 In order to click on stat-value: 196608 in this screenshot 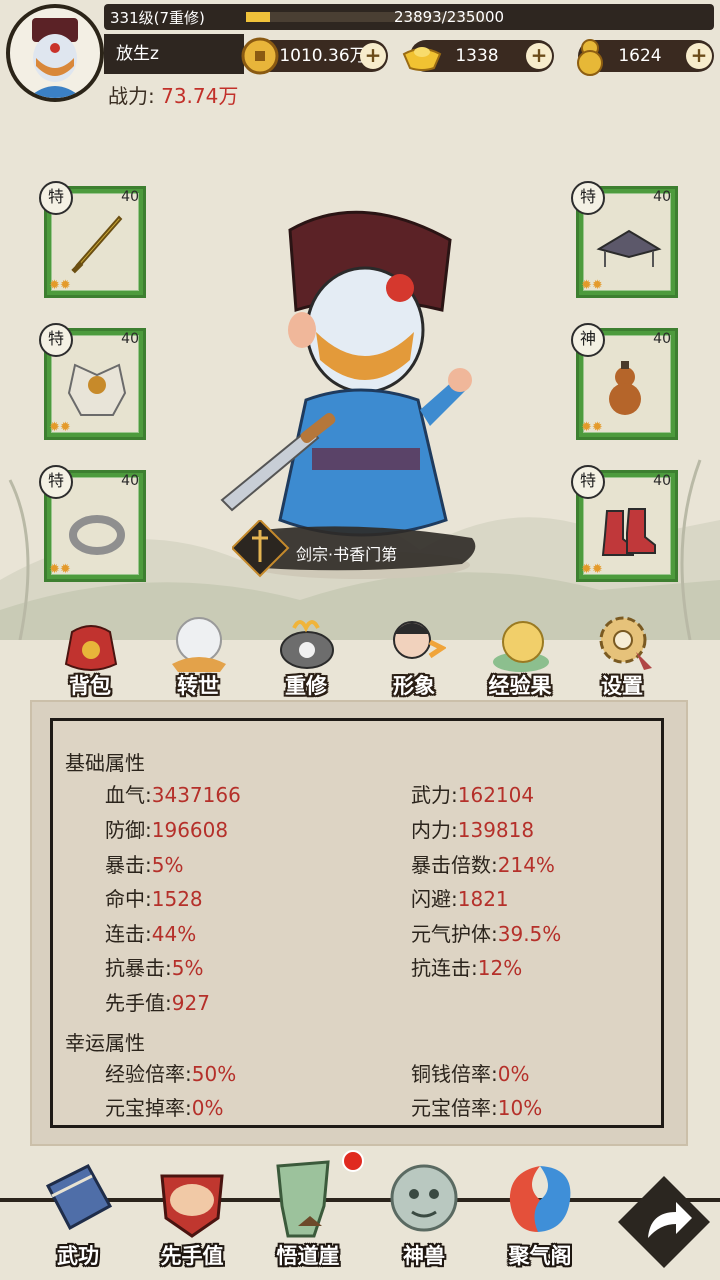, I will do `click(190, 830)`.